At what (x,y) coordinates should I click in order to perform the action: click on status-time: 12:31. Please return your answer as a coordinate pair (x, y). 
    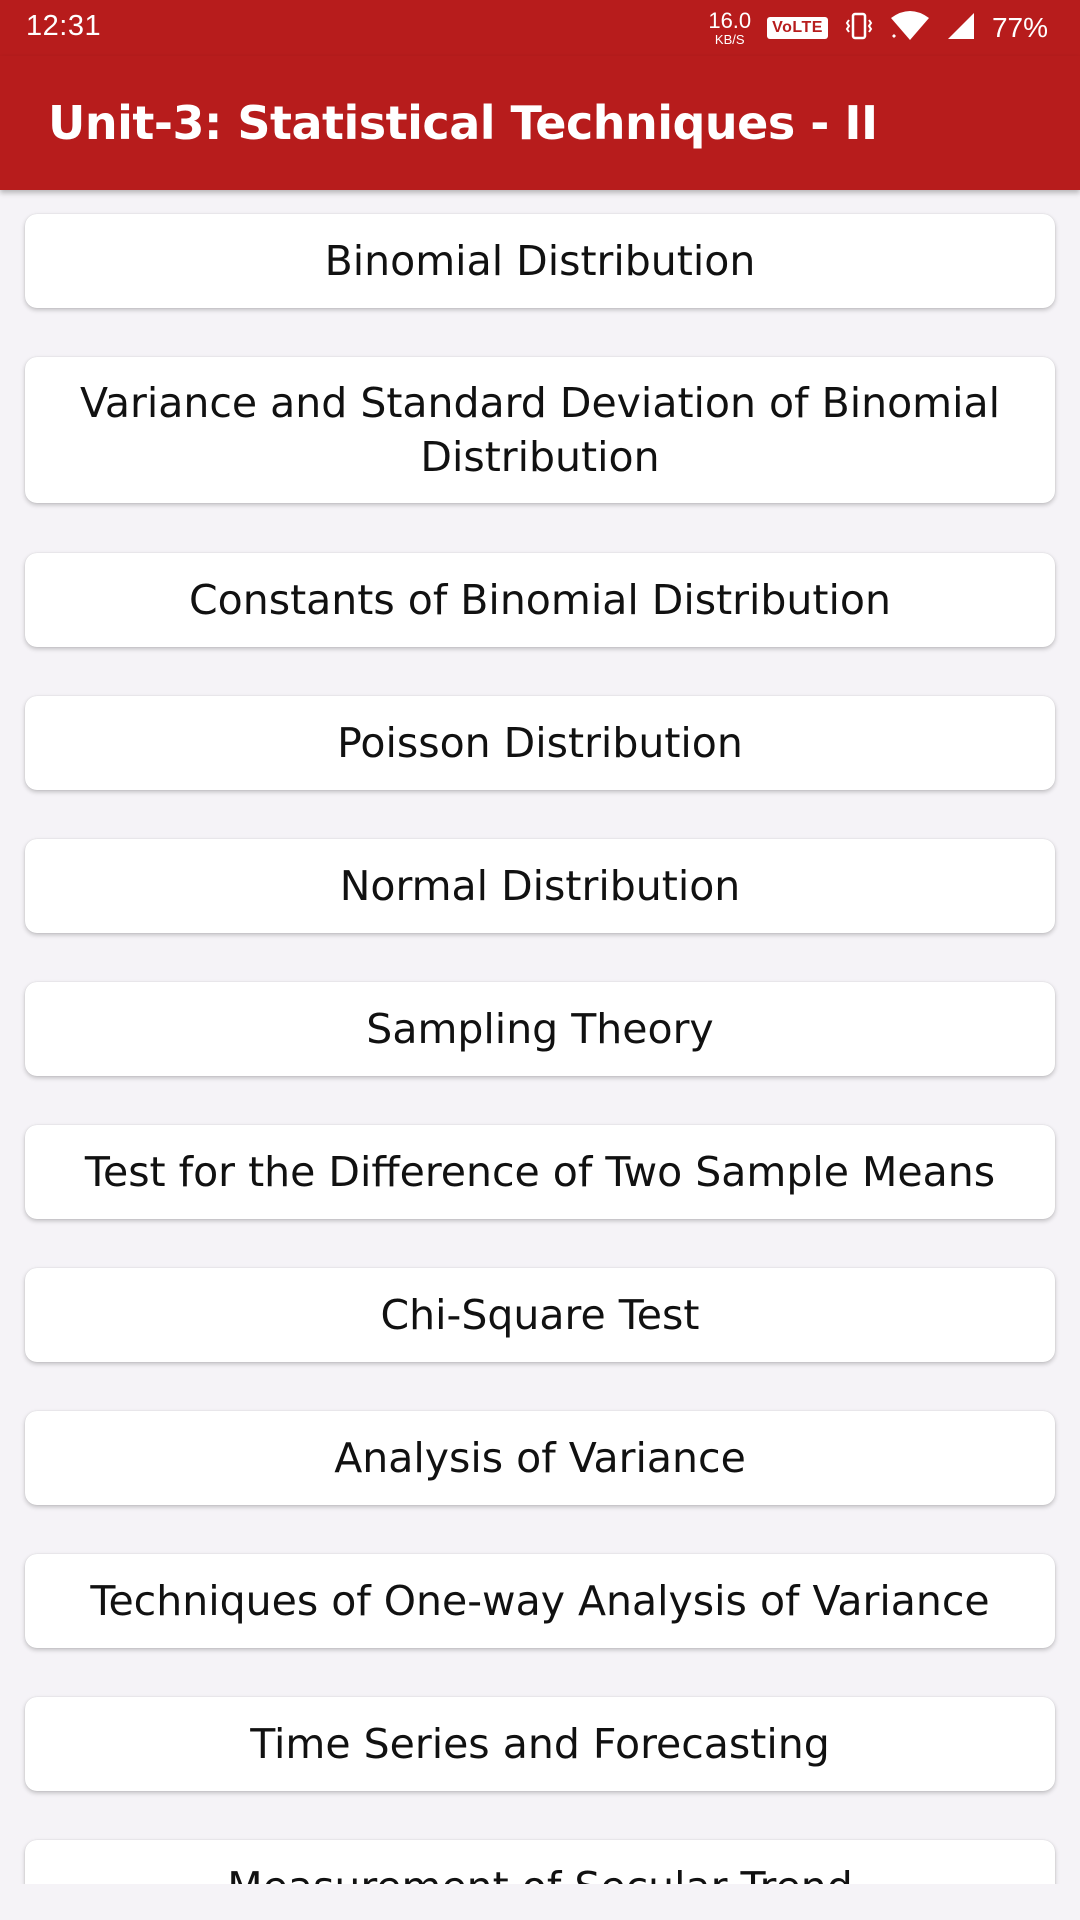
    Looking at the image, I should click on (64, 26).